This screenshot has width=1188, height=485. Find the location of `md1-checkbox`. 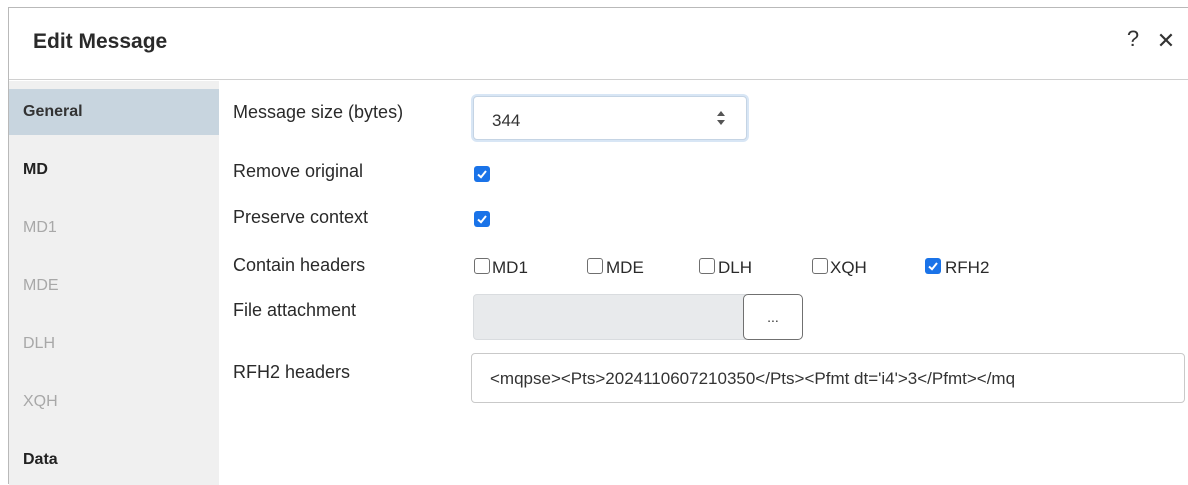

md1-checkbox is located at coordinates (482, 266).